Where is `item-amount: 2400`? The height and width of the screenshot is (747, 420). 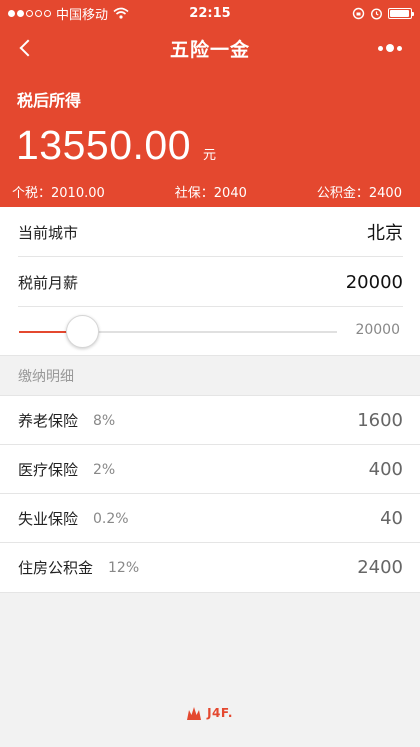
item-amount: 2400 is located at coordinates (380, 567).